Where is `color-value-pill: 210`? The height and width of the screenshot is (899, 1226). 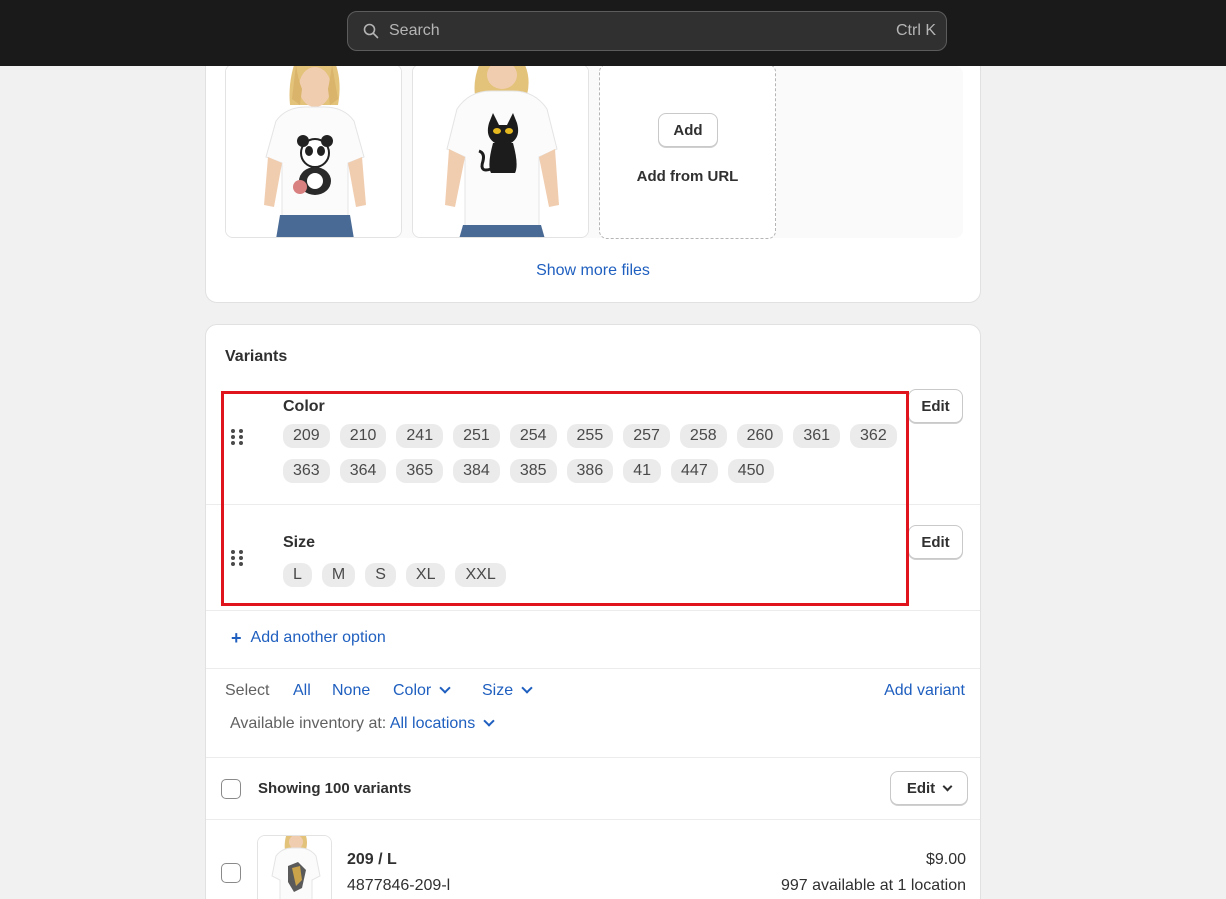
color-value-pill: 210 is located at coordinates (363, 436).